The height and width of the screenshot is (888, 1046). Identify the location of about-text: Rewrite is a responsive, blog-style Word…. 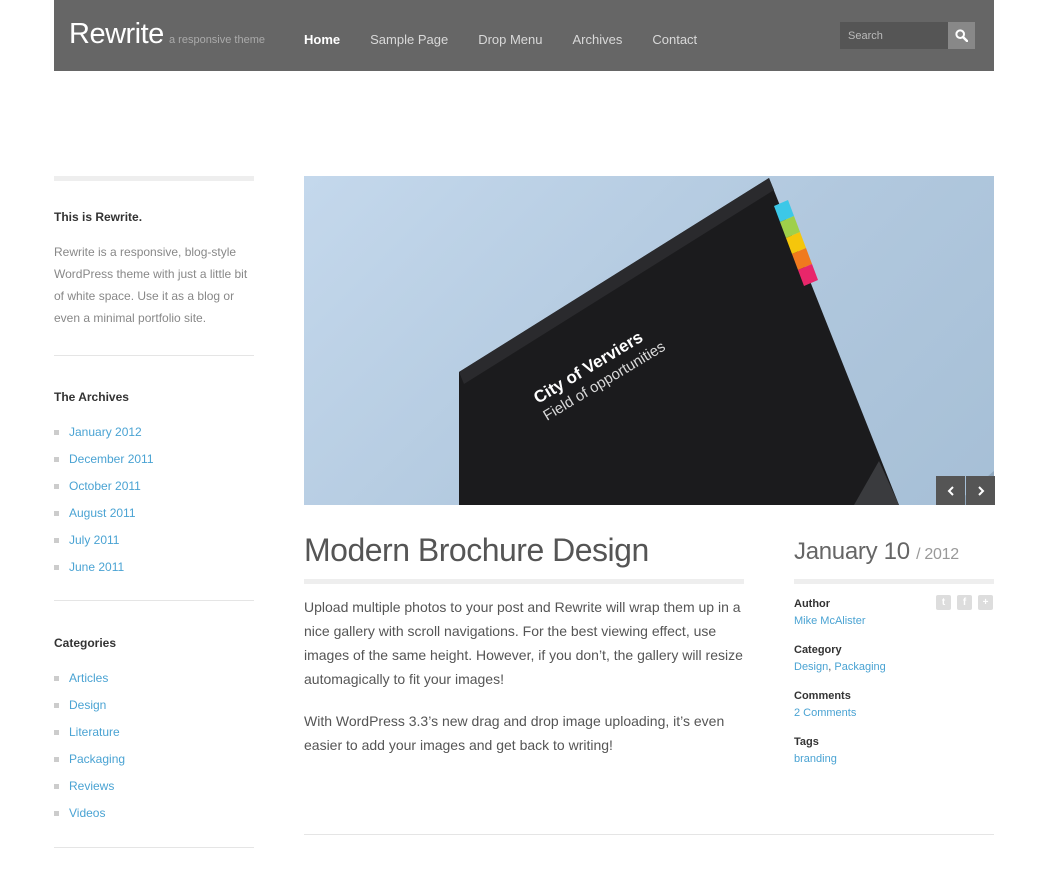
(151, 285).